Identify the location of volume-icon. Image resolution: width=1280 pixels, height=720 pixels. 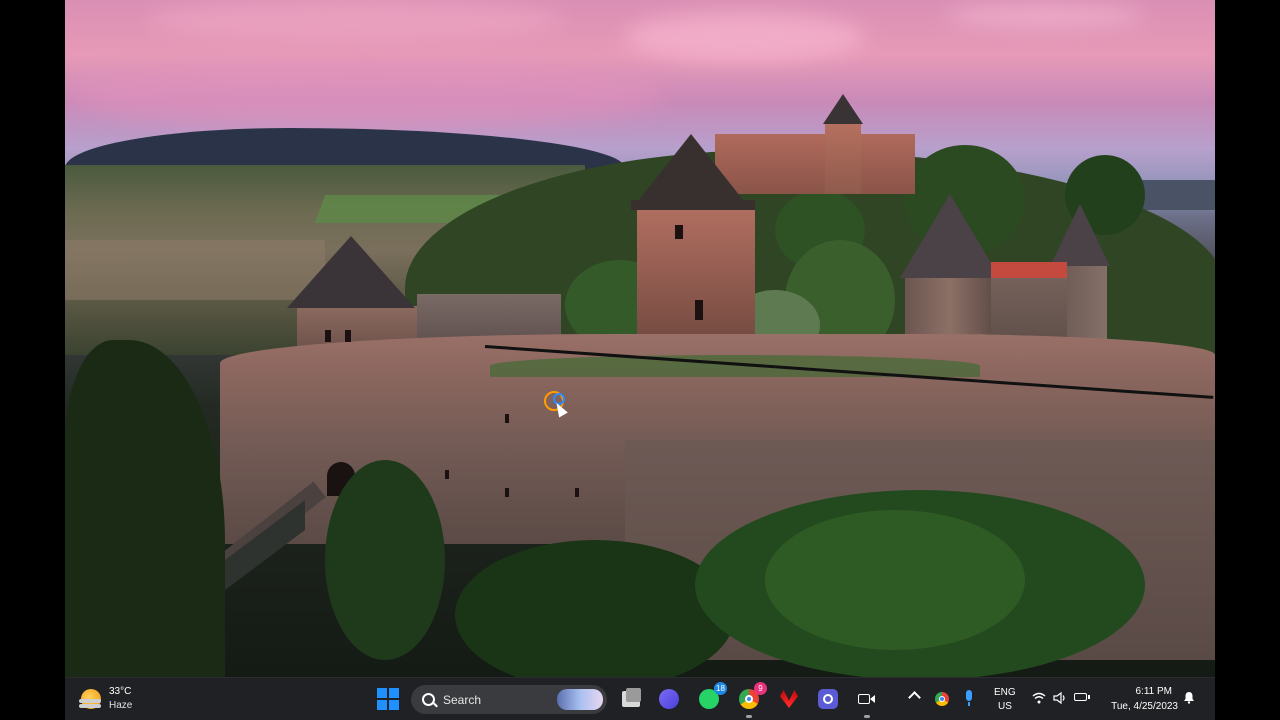
(1060, 698).